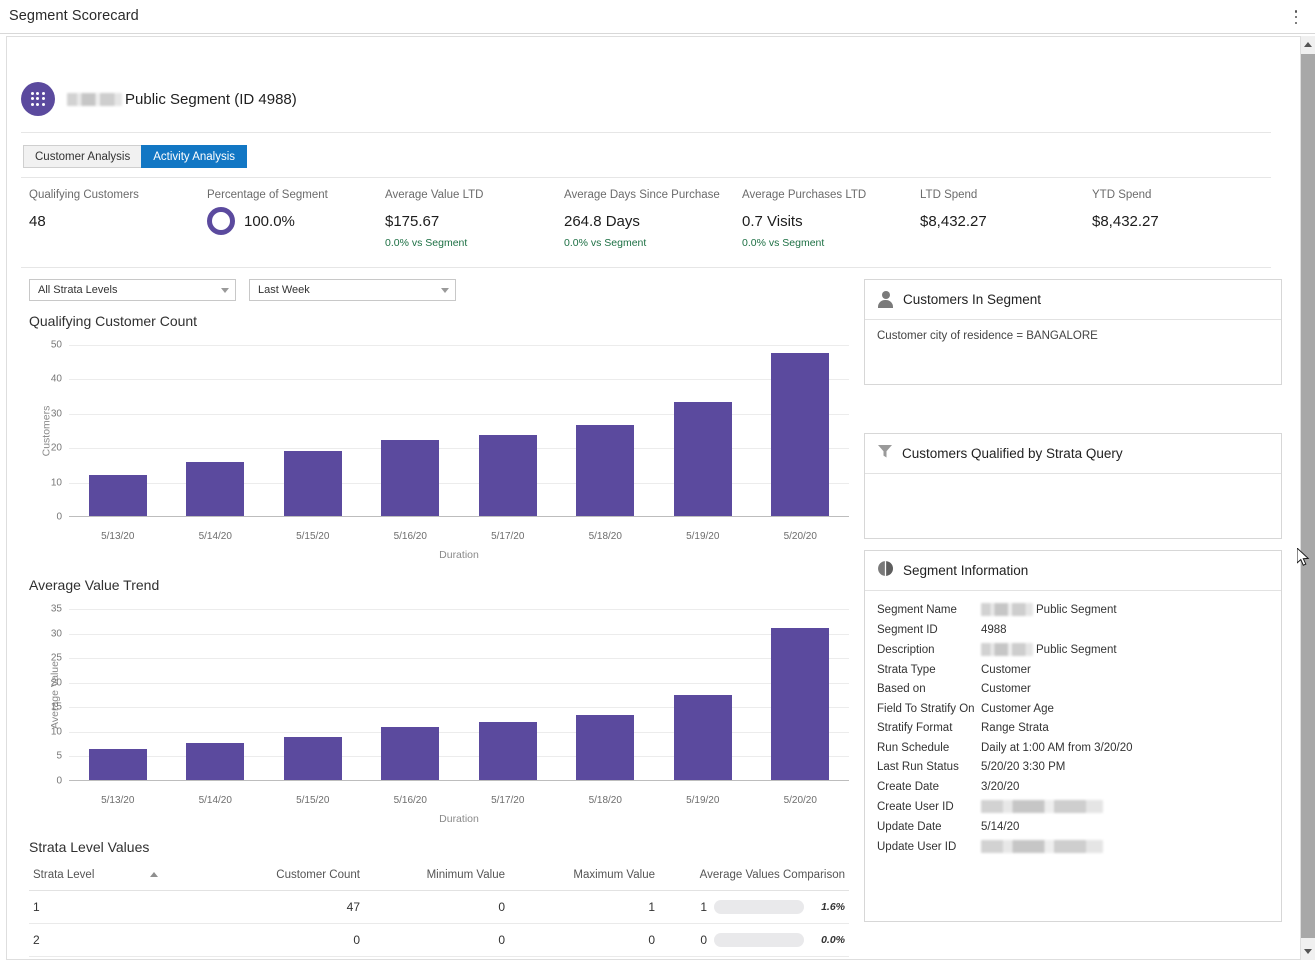  I want to click on chart-x-tick-label: 5/15/20, so click(313, 536).